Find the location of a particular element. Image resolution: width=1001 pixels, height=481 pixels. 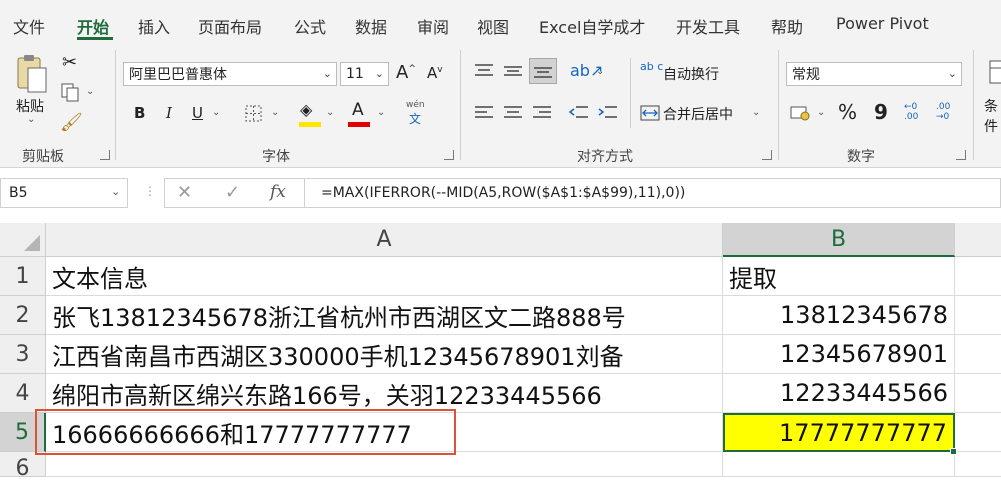

insert-function-icon: fx is located at coordinates (278, 192).